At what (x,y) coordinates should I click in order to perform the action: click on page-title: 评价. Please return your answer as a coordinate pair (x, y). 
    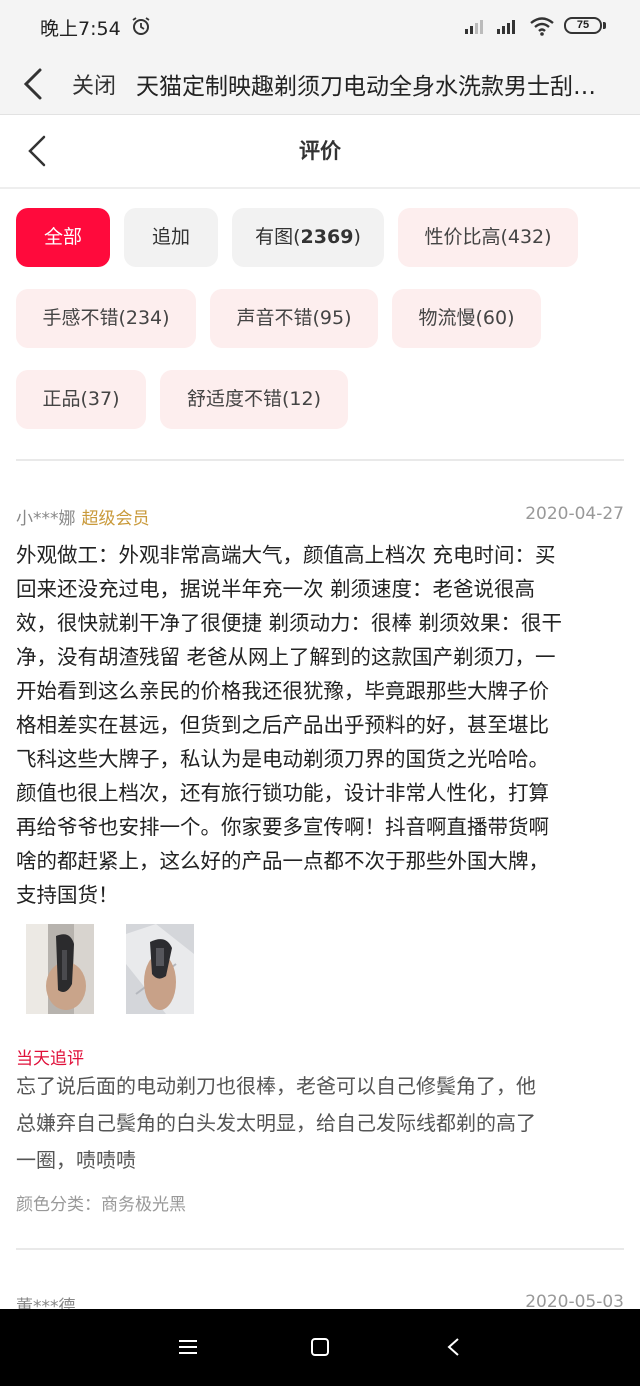
    Looking at the image, I should click on (320, 151).